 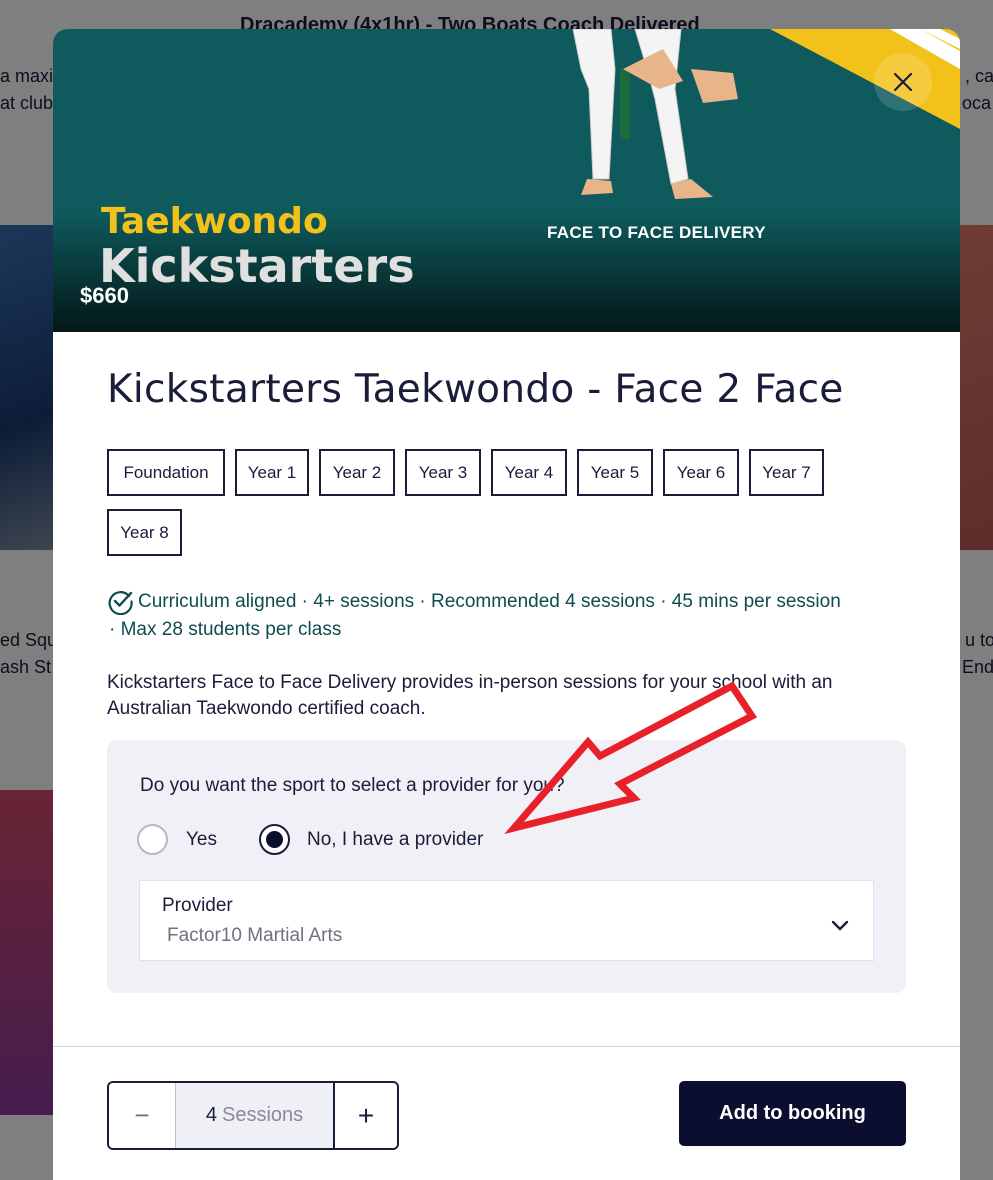 What do you see at coordinates (701, 472) in the screenshot?
I see `year-tag: Year 6` at bounding box center [701, 472].